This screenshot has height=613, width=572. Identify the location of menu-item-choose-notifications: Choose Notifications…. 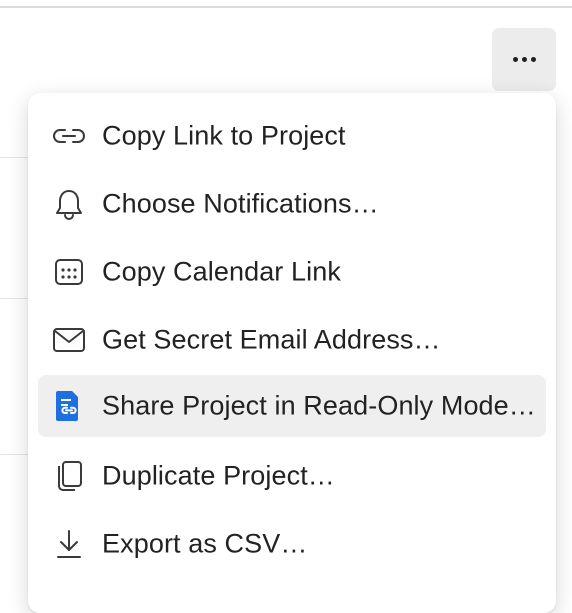
(292, 204).